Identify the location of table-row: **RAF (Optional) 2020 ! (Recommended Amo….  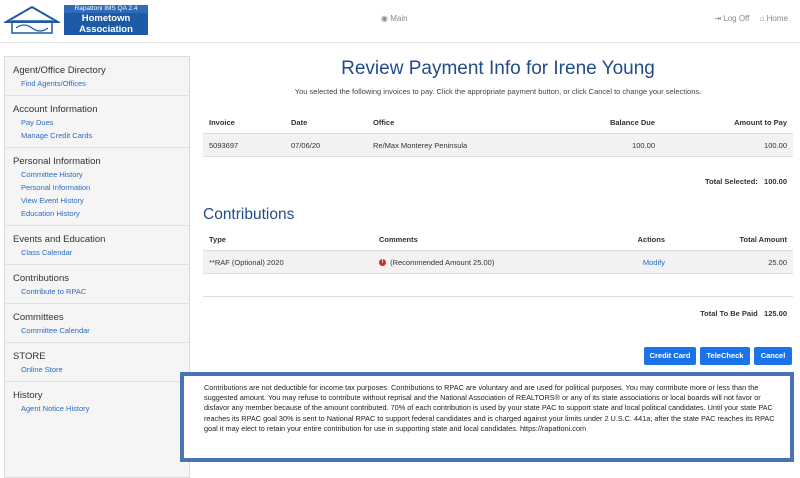
(498, 262).